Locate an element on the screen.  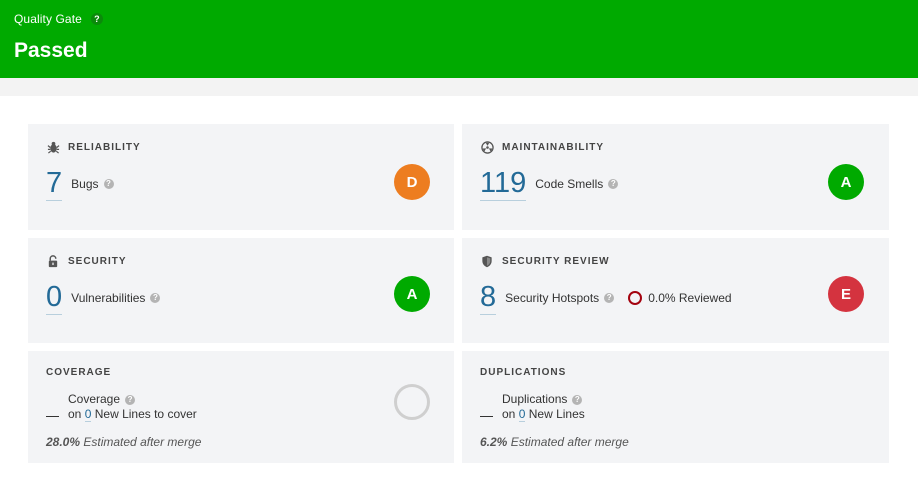
shield-icon is located at coordinates (487, 261).